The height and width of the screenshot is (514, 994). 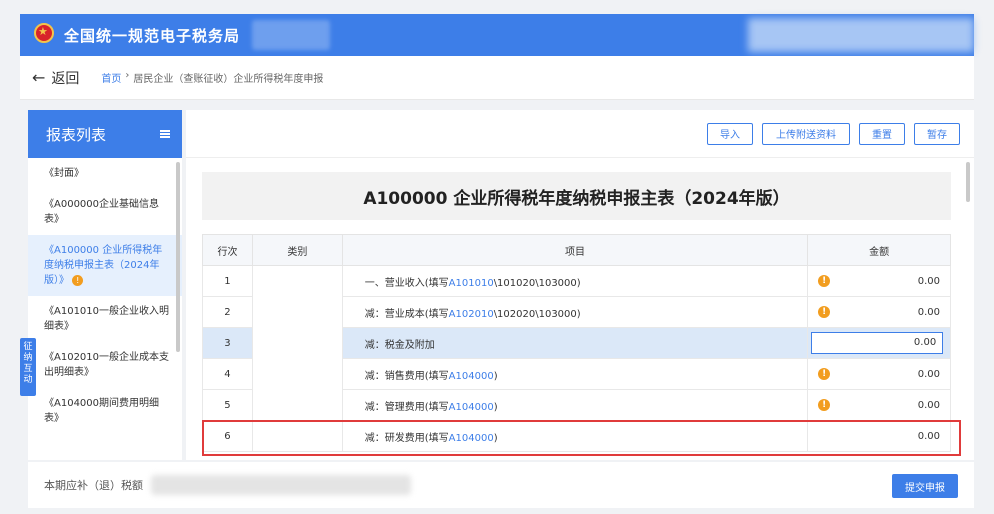 I want to click on sidebar-item-a104000: 《A104000期间费用明细表》, so click(x=105, y=411).